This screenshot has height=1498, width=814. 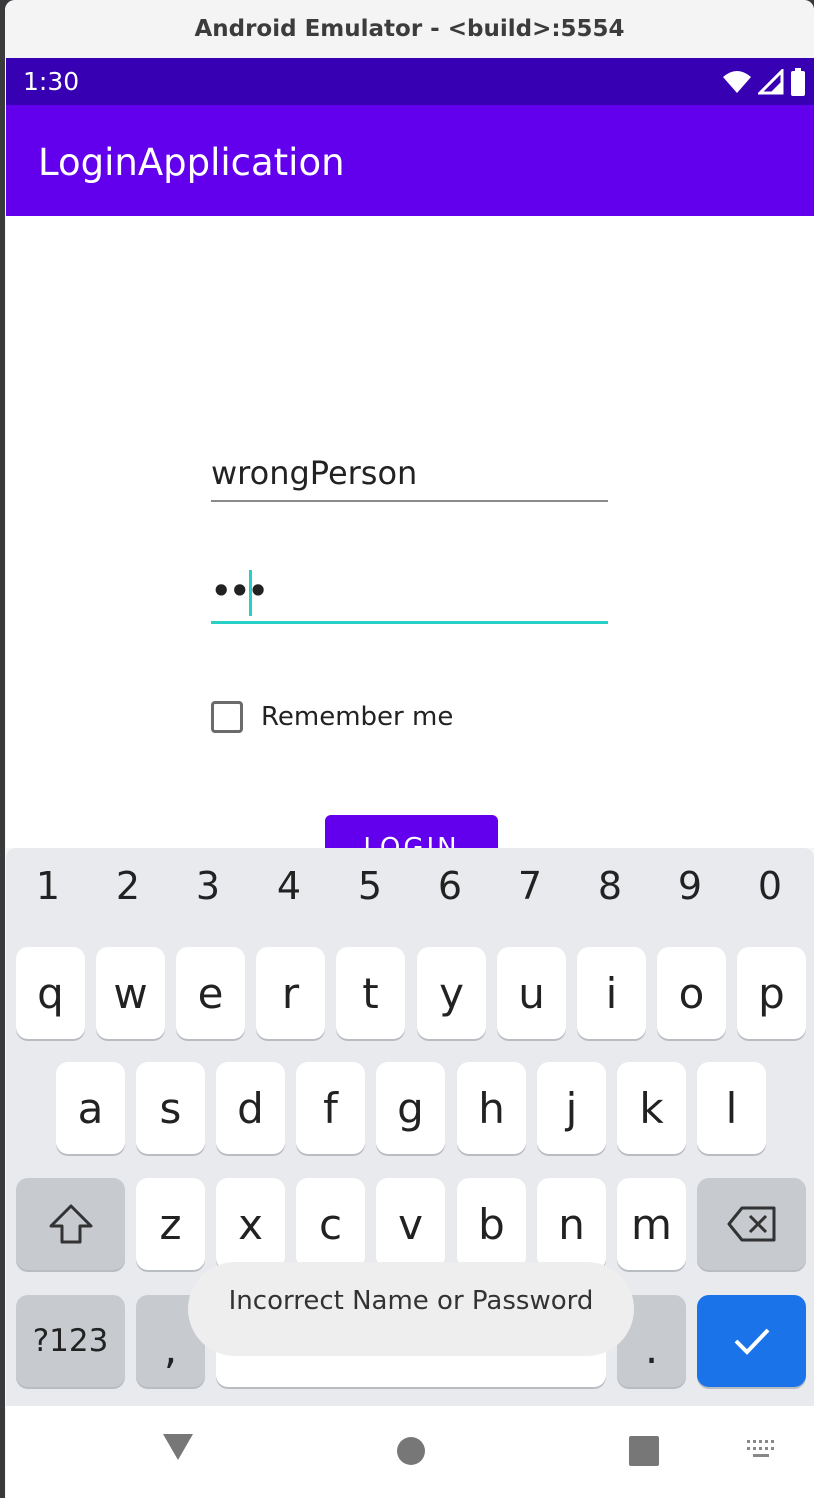 What do you see at coordinates (128, 886) in the screenshot?
I see `key-2: 2` at bounding box center [128, 886].